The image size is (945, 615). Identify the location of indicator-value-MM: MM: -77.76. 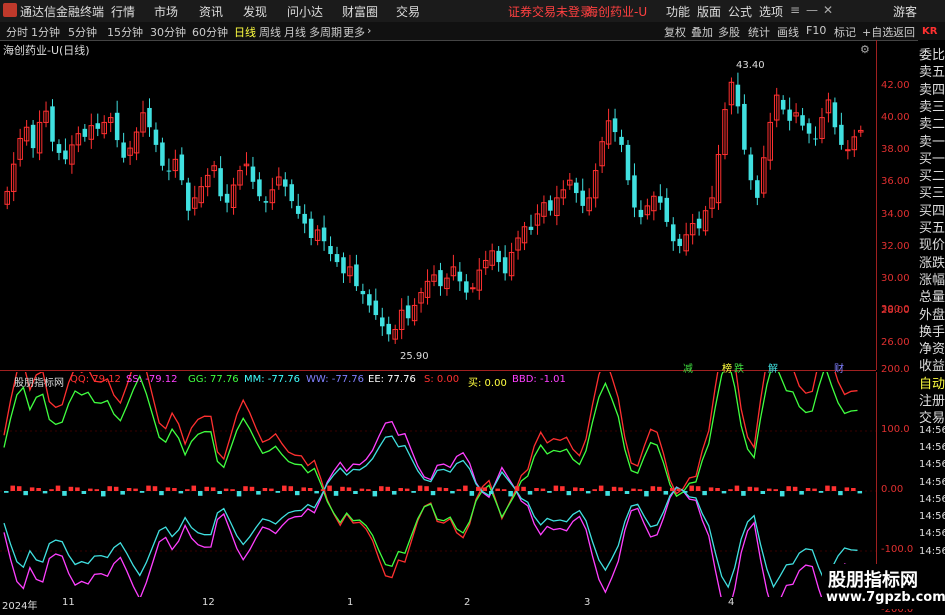
(272, 379).